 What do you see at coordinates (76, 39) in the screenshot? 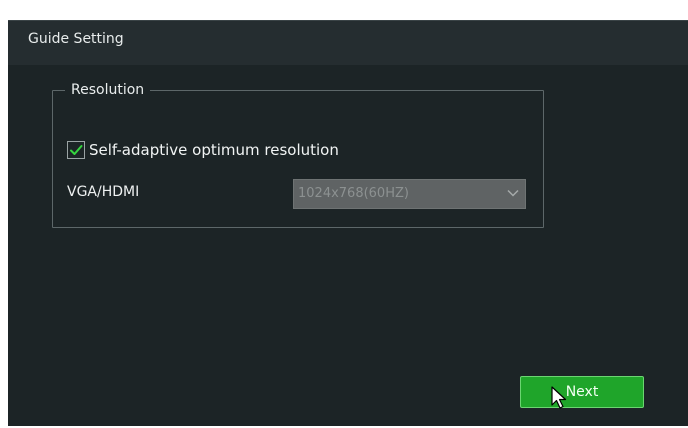
I see `window-title: Guide Setting` at bounding box center [76, 39].